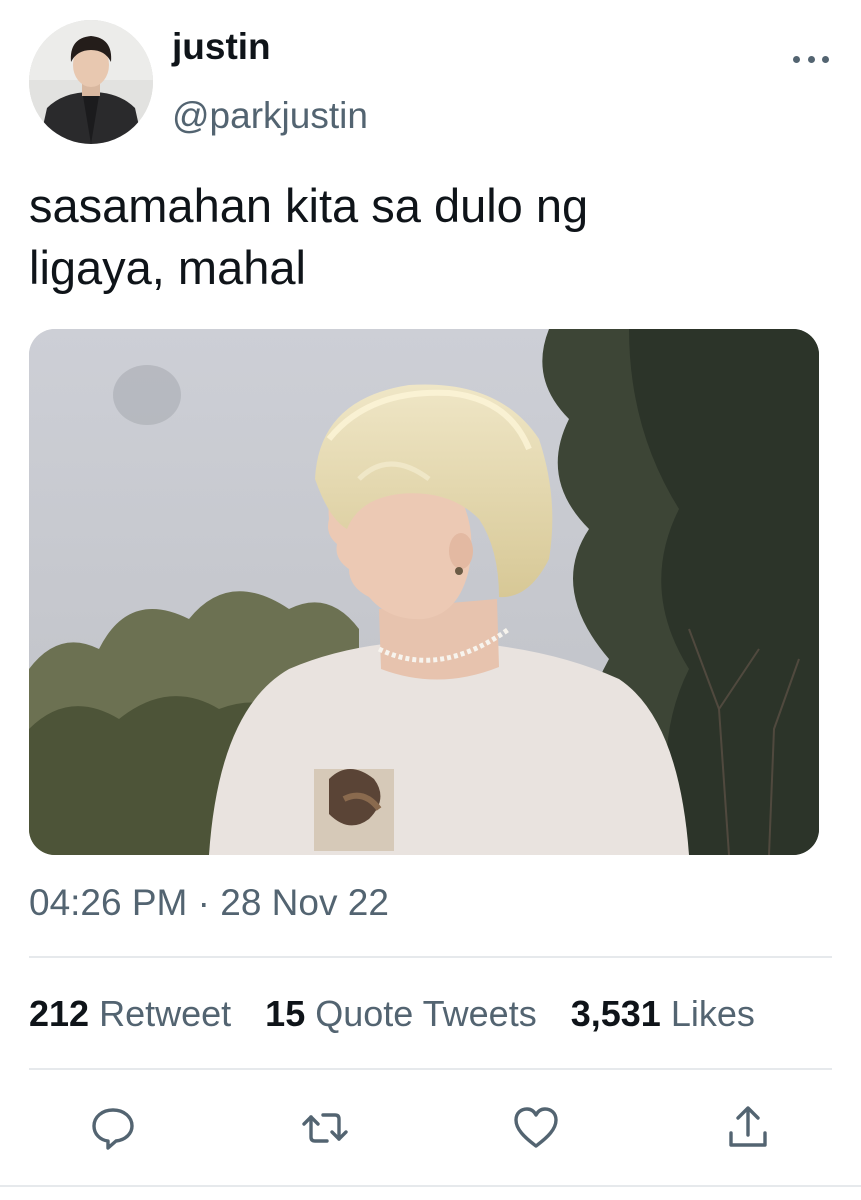 This screenshot has width=861, height=1200. What do you see at coordinates (165, 1013) in the screenshot?
I see `retweet-label: Retweet` at bounding box center [165, 1013].